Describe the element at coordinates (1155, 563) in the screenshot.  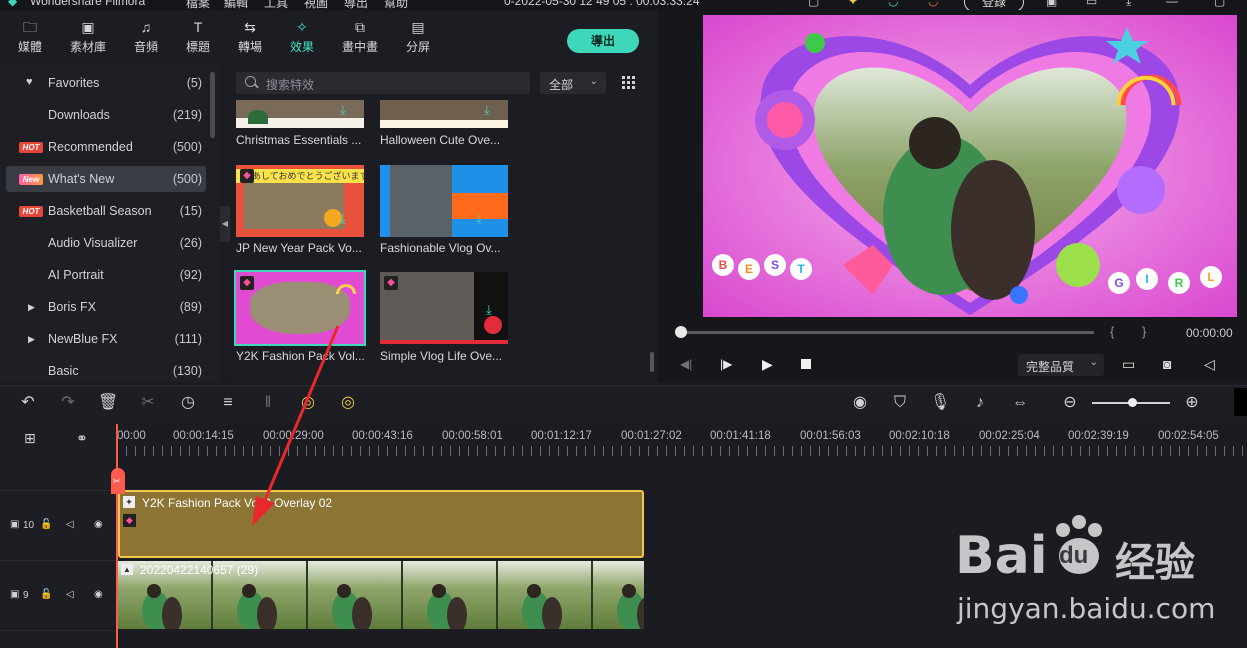
I see `watermark-cn: 经验` at that location.